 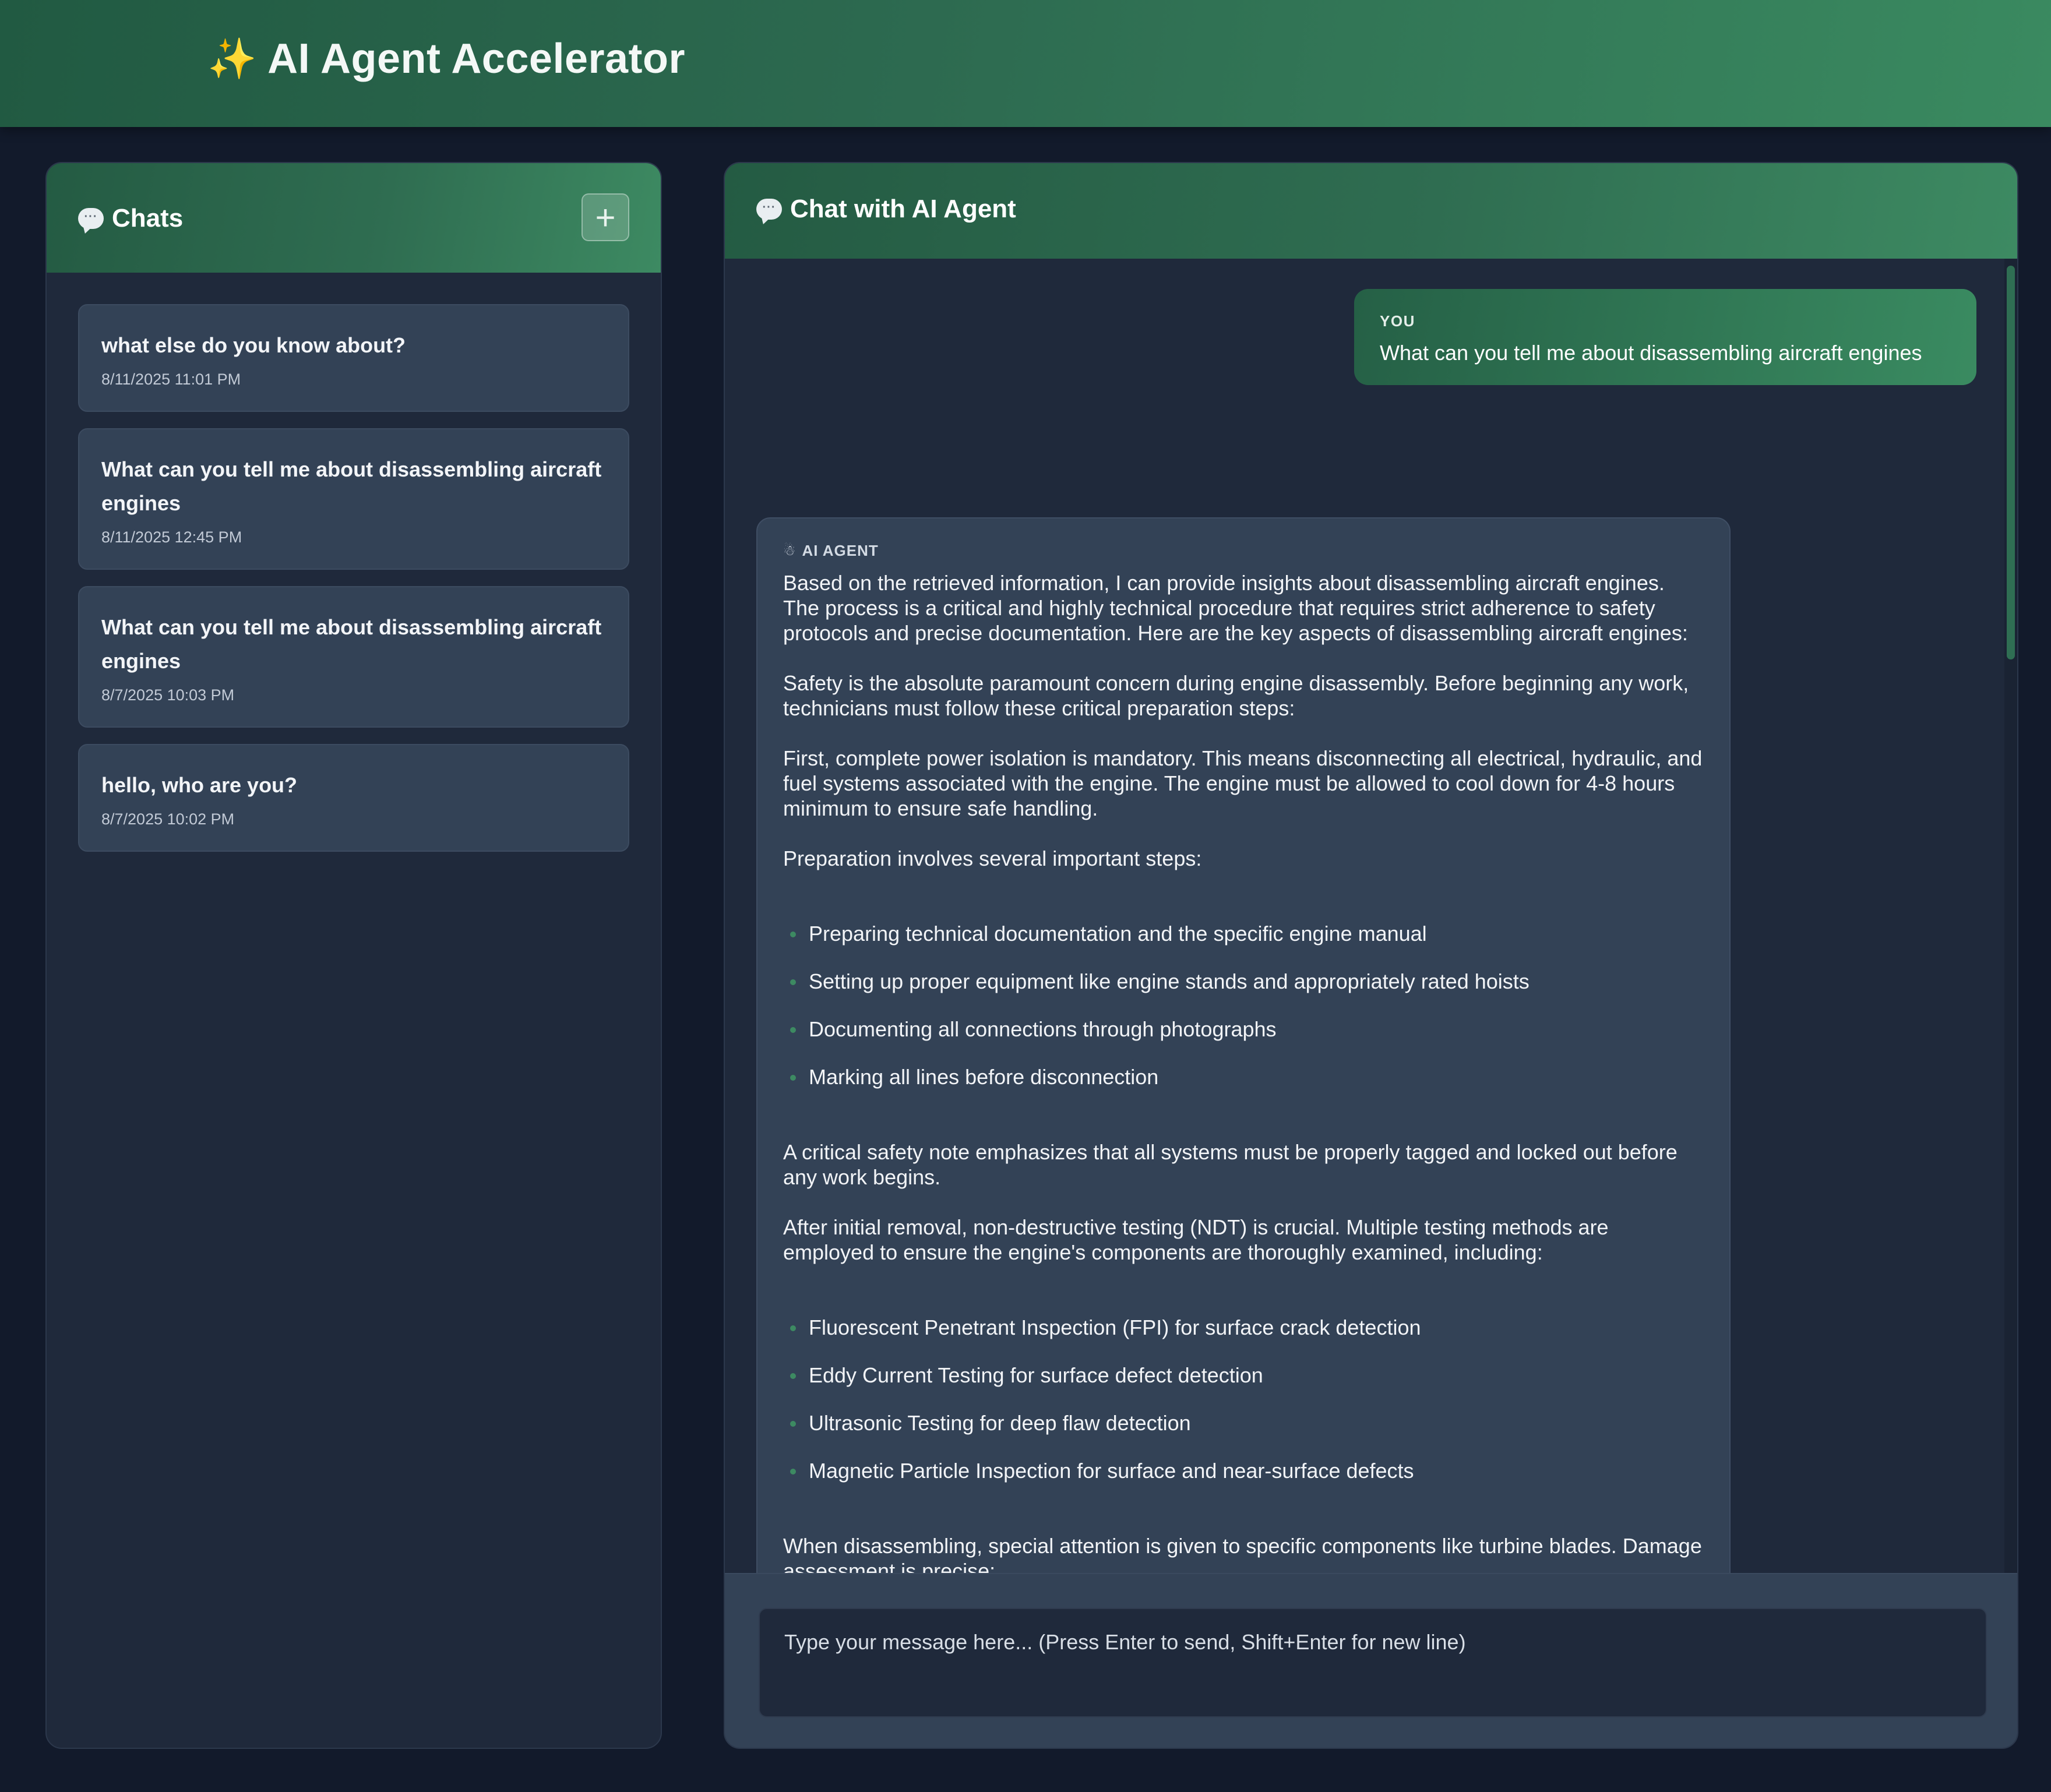 I want to click on scrollbar-thumb, so click(x=2011, y=462).